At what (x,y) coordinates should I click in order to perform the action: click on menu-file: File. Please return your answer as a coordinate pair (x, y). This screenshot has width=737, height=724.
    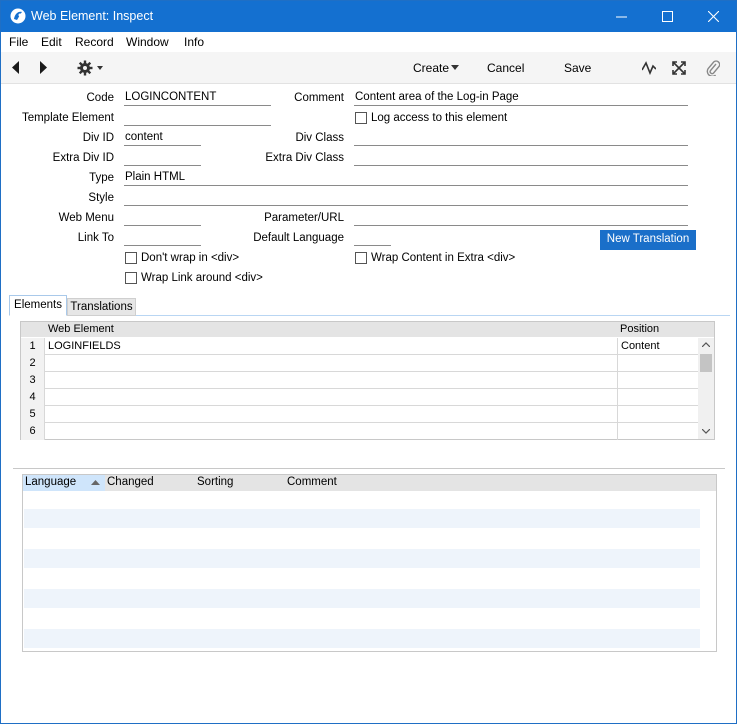
    Looking at the image, I should click on (18, 42).